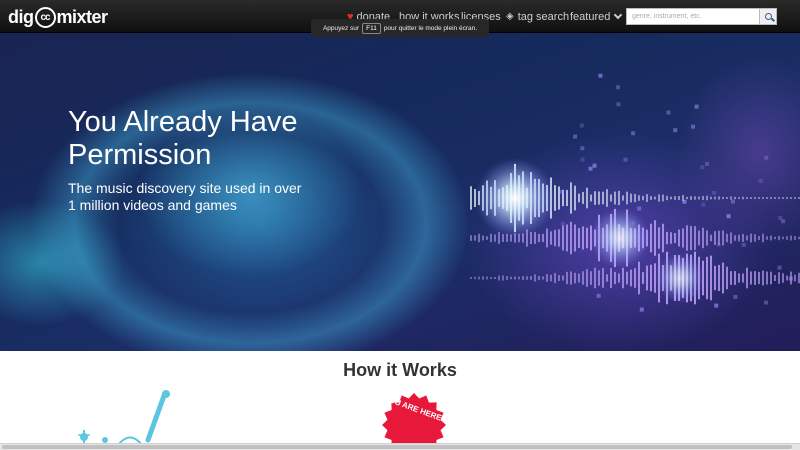 This screenshot has width=800, height=450. What do you see at coordinates (430, 28) in the screenshot?
I see `fullscreen-notice-after: pour quitter le mode plein écran.` at bounding box center [430, 28].